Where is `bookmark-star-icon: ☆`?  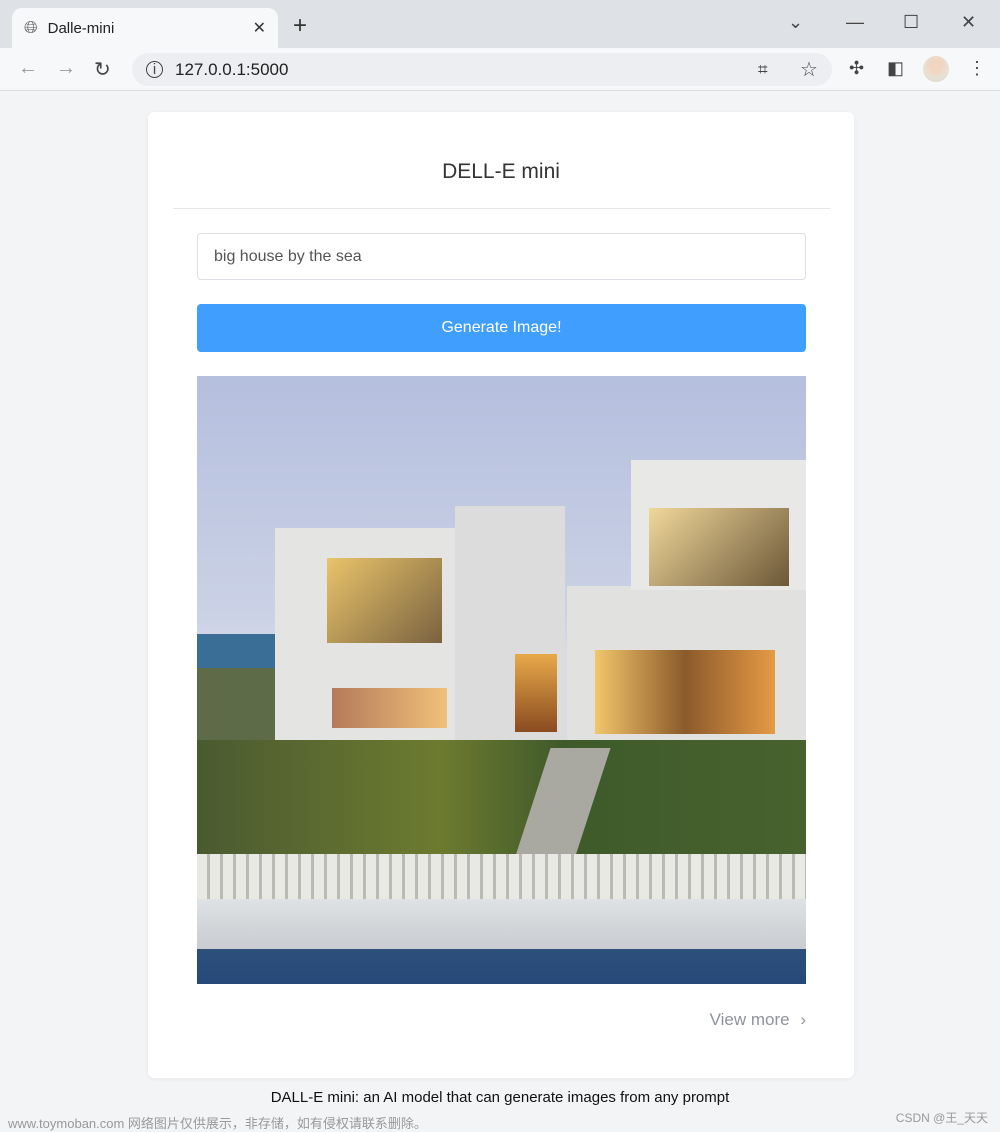
bookmark-star-icon: ☆ is located at coordinates (809, 69).